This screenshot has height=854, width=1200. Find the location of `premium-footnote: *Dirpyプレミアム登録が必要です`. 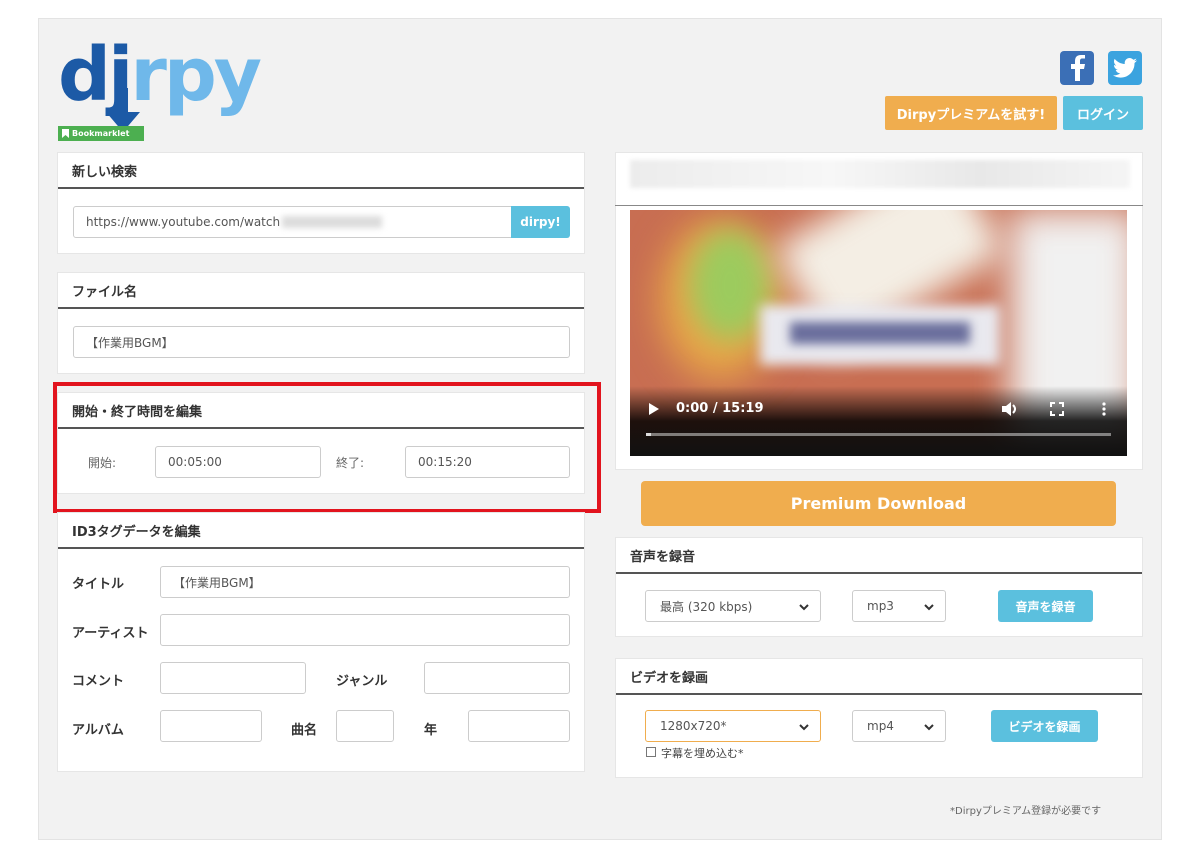

premium-footnote: *Dirpyプレミアム登録が必要です is located at coordinates (1026, 811).